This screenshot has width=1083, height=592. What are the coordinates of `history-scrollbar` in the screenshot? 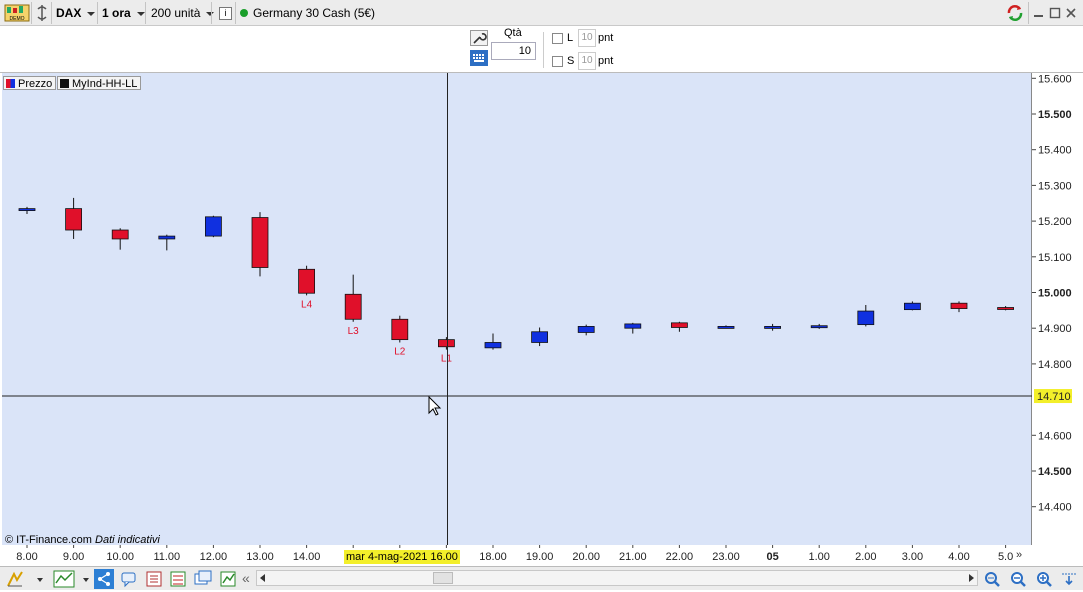 It's located at (617, 578).